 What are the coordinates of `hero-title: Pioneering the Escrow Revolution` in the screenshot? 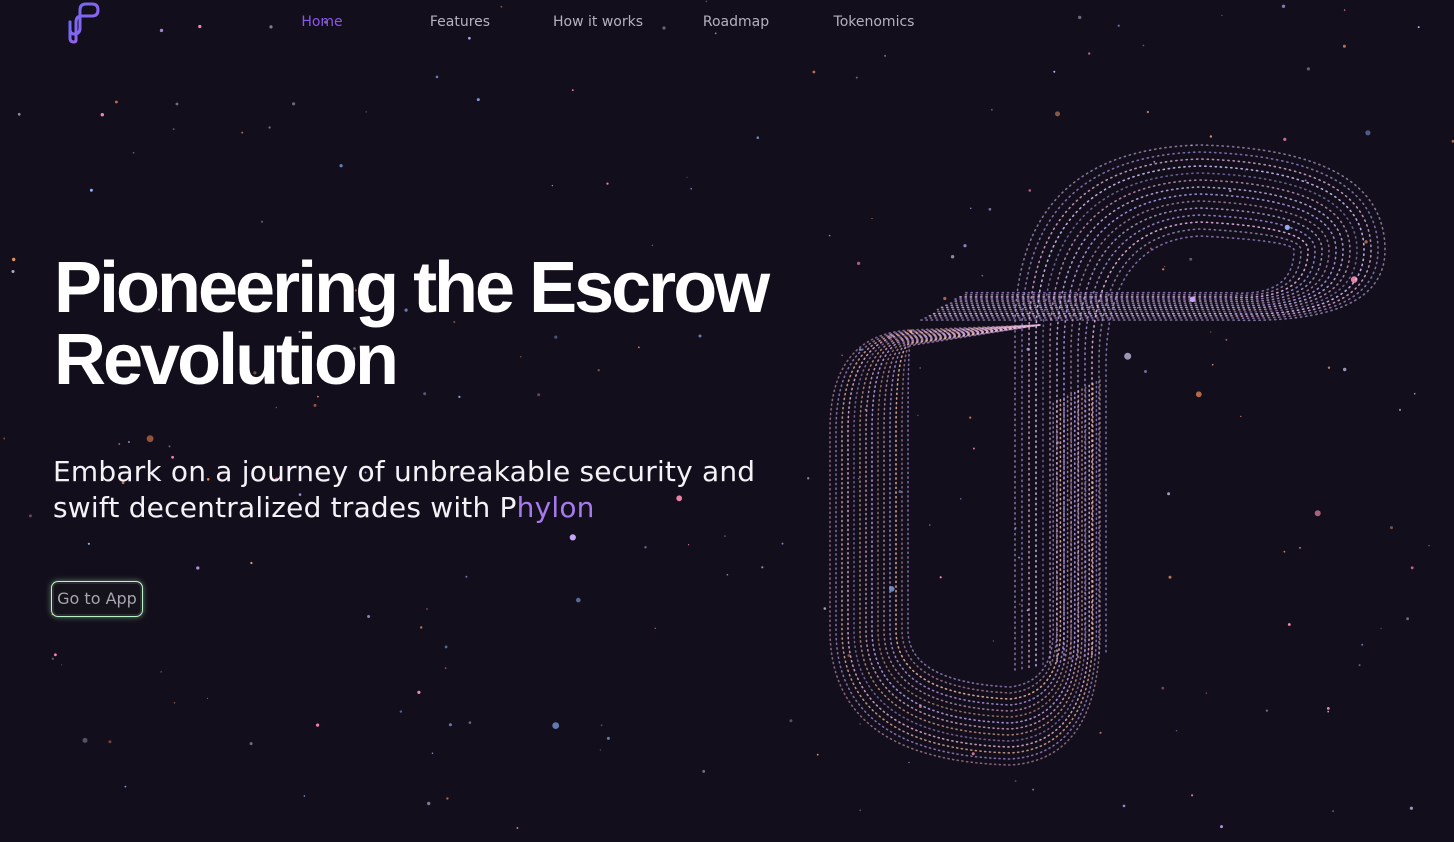 It's located at (434, 324).